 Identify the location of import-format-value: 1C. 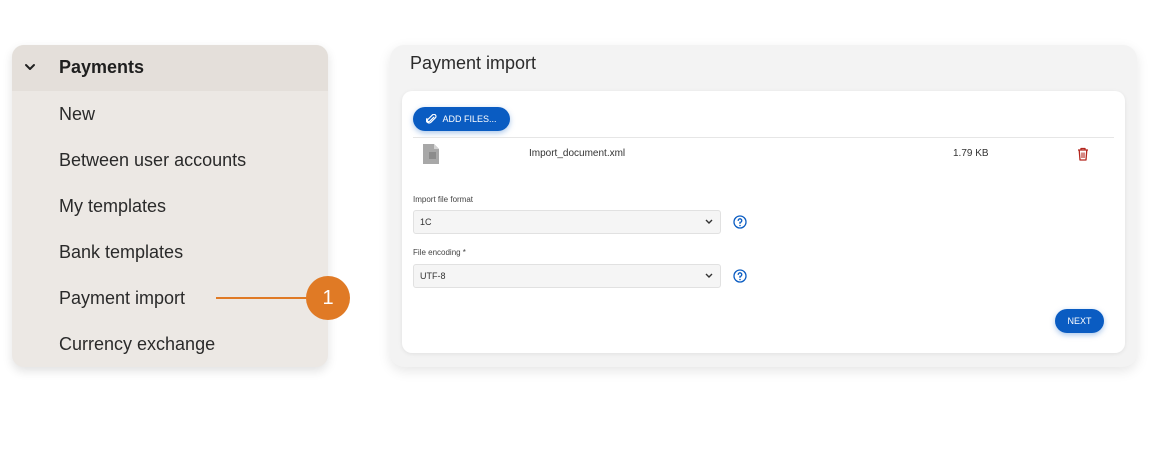
(426, 222).